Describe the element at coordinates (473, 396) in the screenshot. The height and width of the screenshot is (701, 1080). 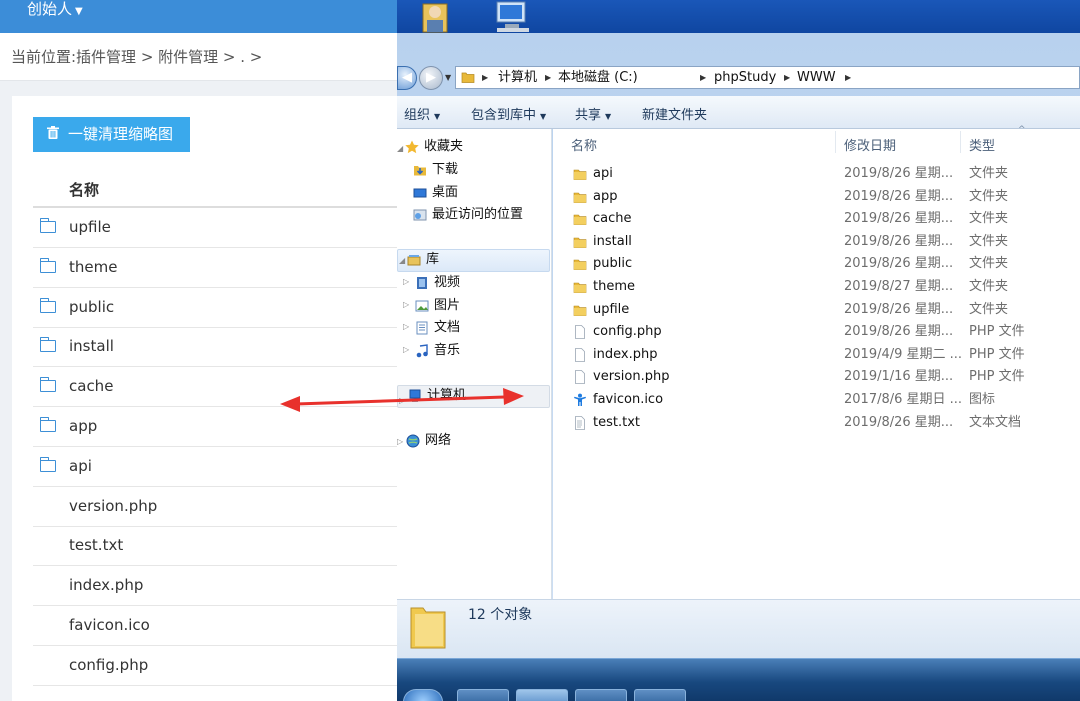
I see `nav-computer: ▷ 计算机` at that location.